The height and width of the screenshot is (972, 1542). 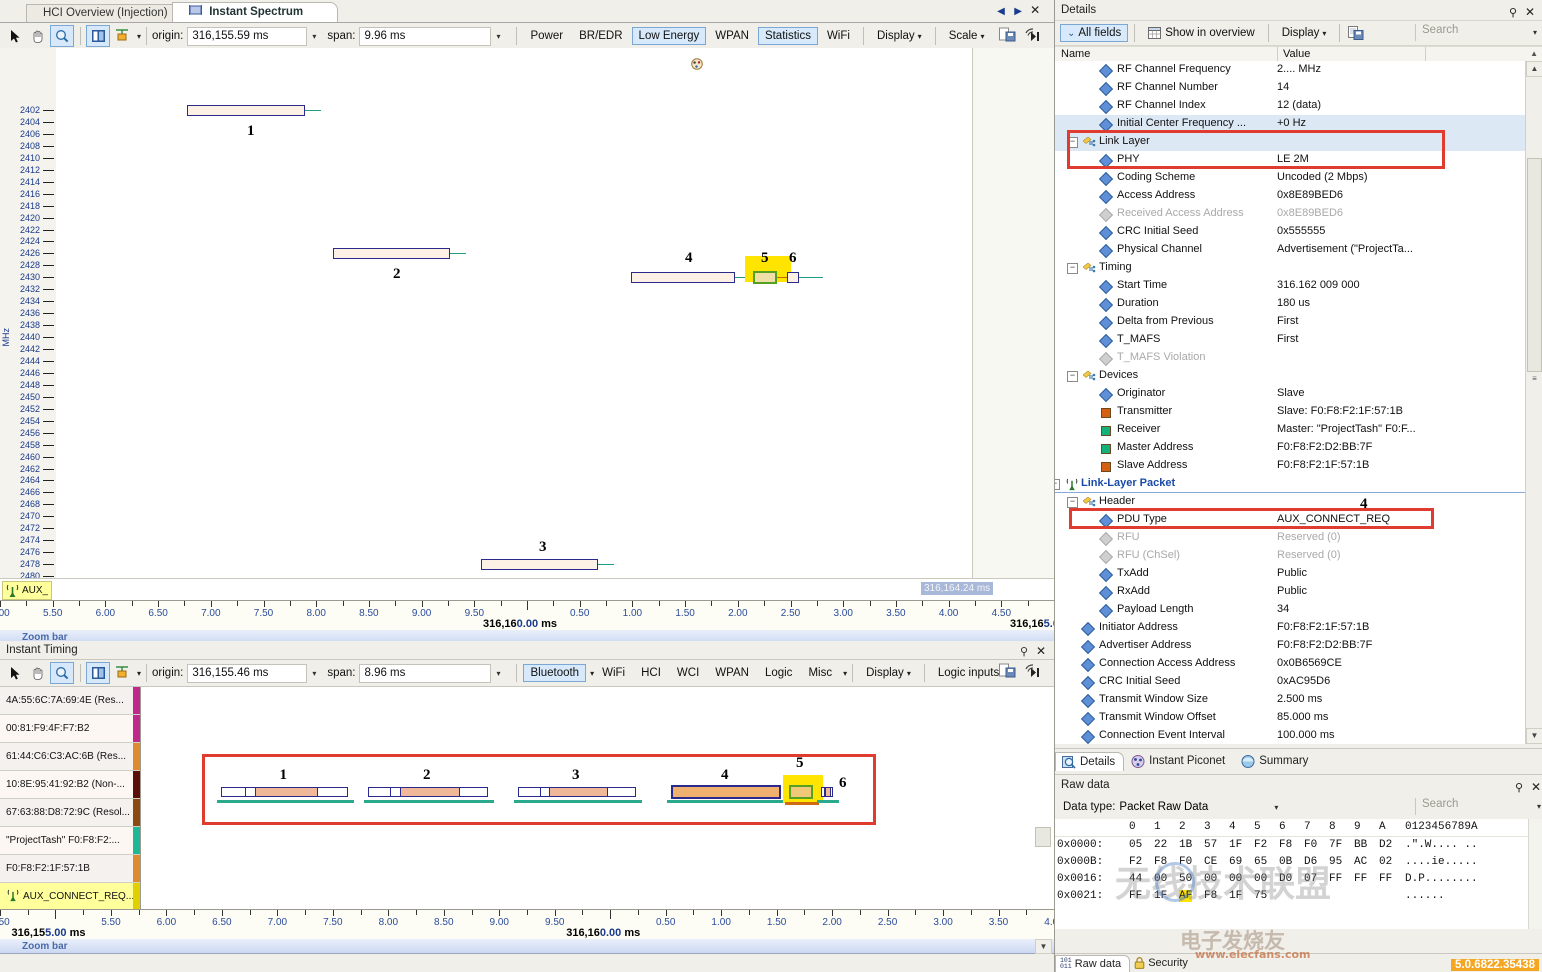 What do you see at coordinates (1290, 88) in the screenshot?
I see `tree-row: RF Channel Number 14` at bounding box center [1290, 88].